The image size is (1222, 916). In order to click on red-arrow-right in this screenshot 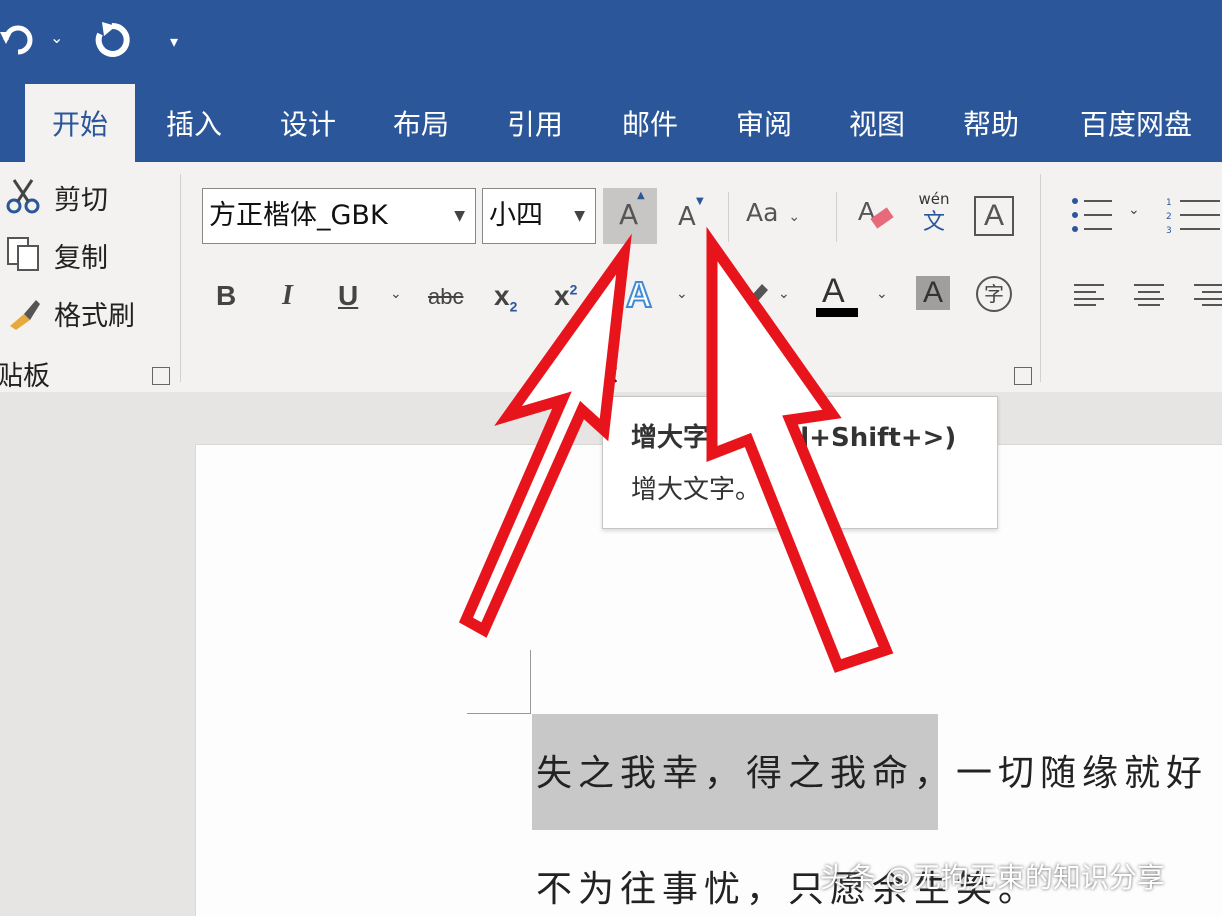, I will do `click(800, 449)`.